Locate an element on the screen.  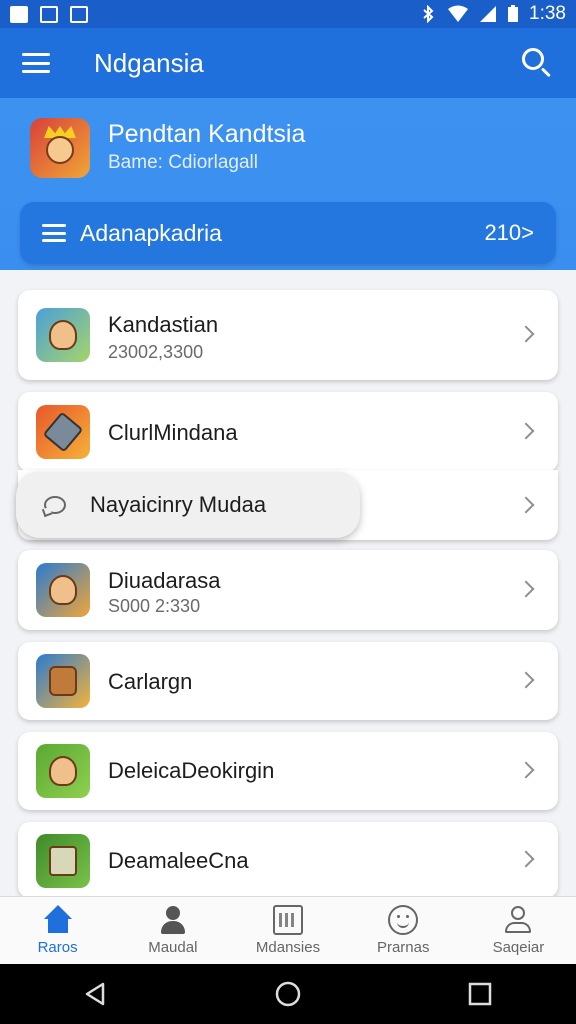
search-icon is located at coordinates (537, 63).